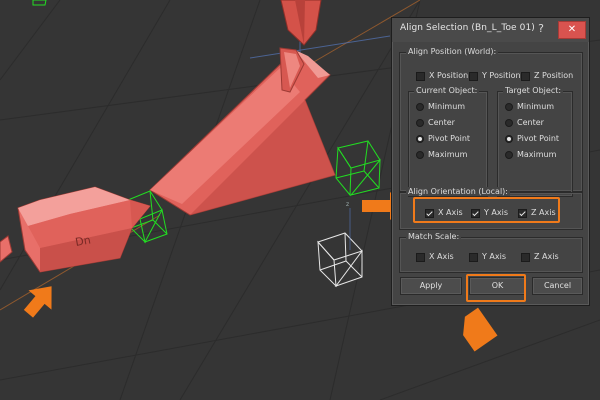  I want to click on current-center-radio: Center, so click(435, 123).